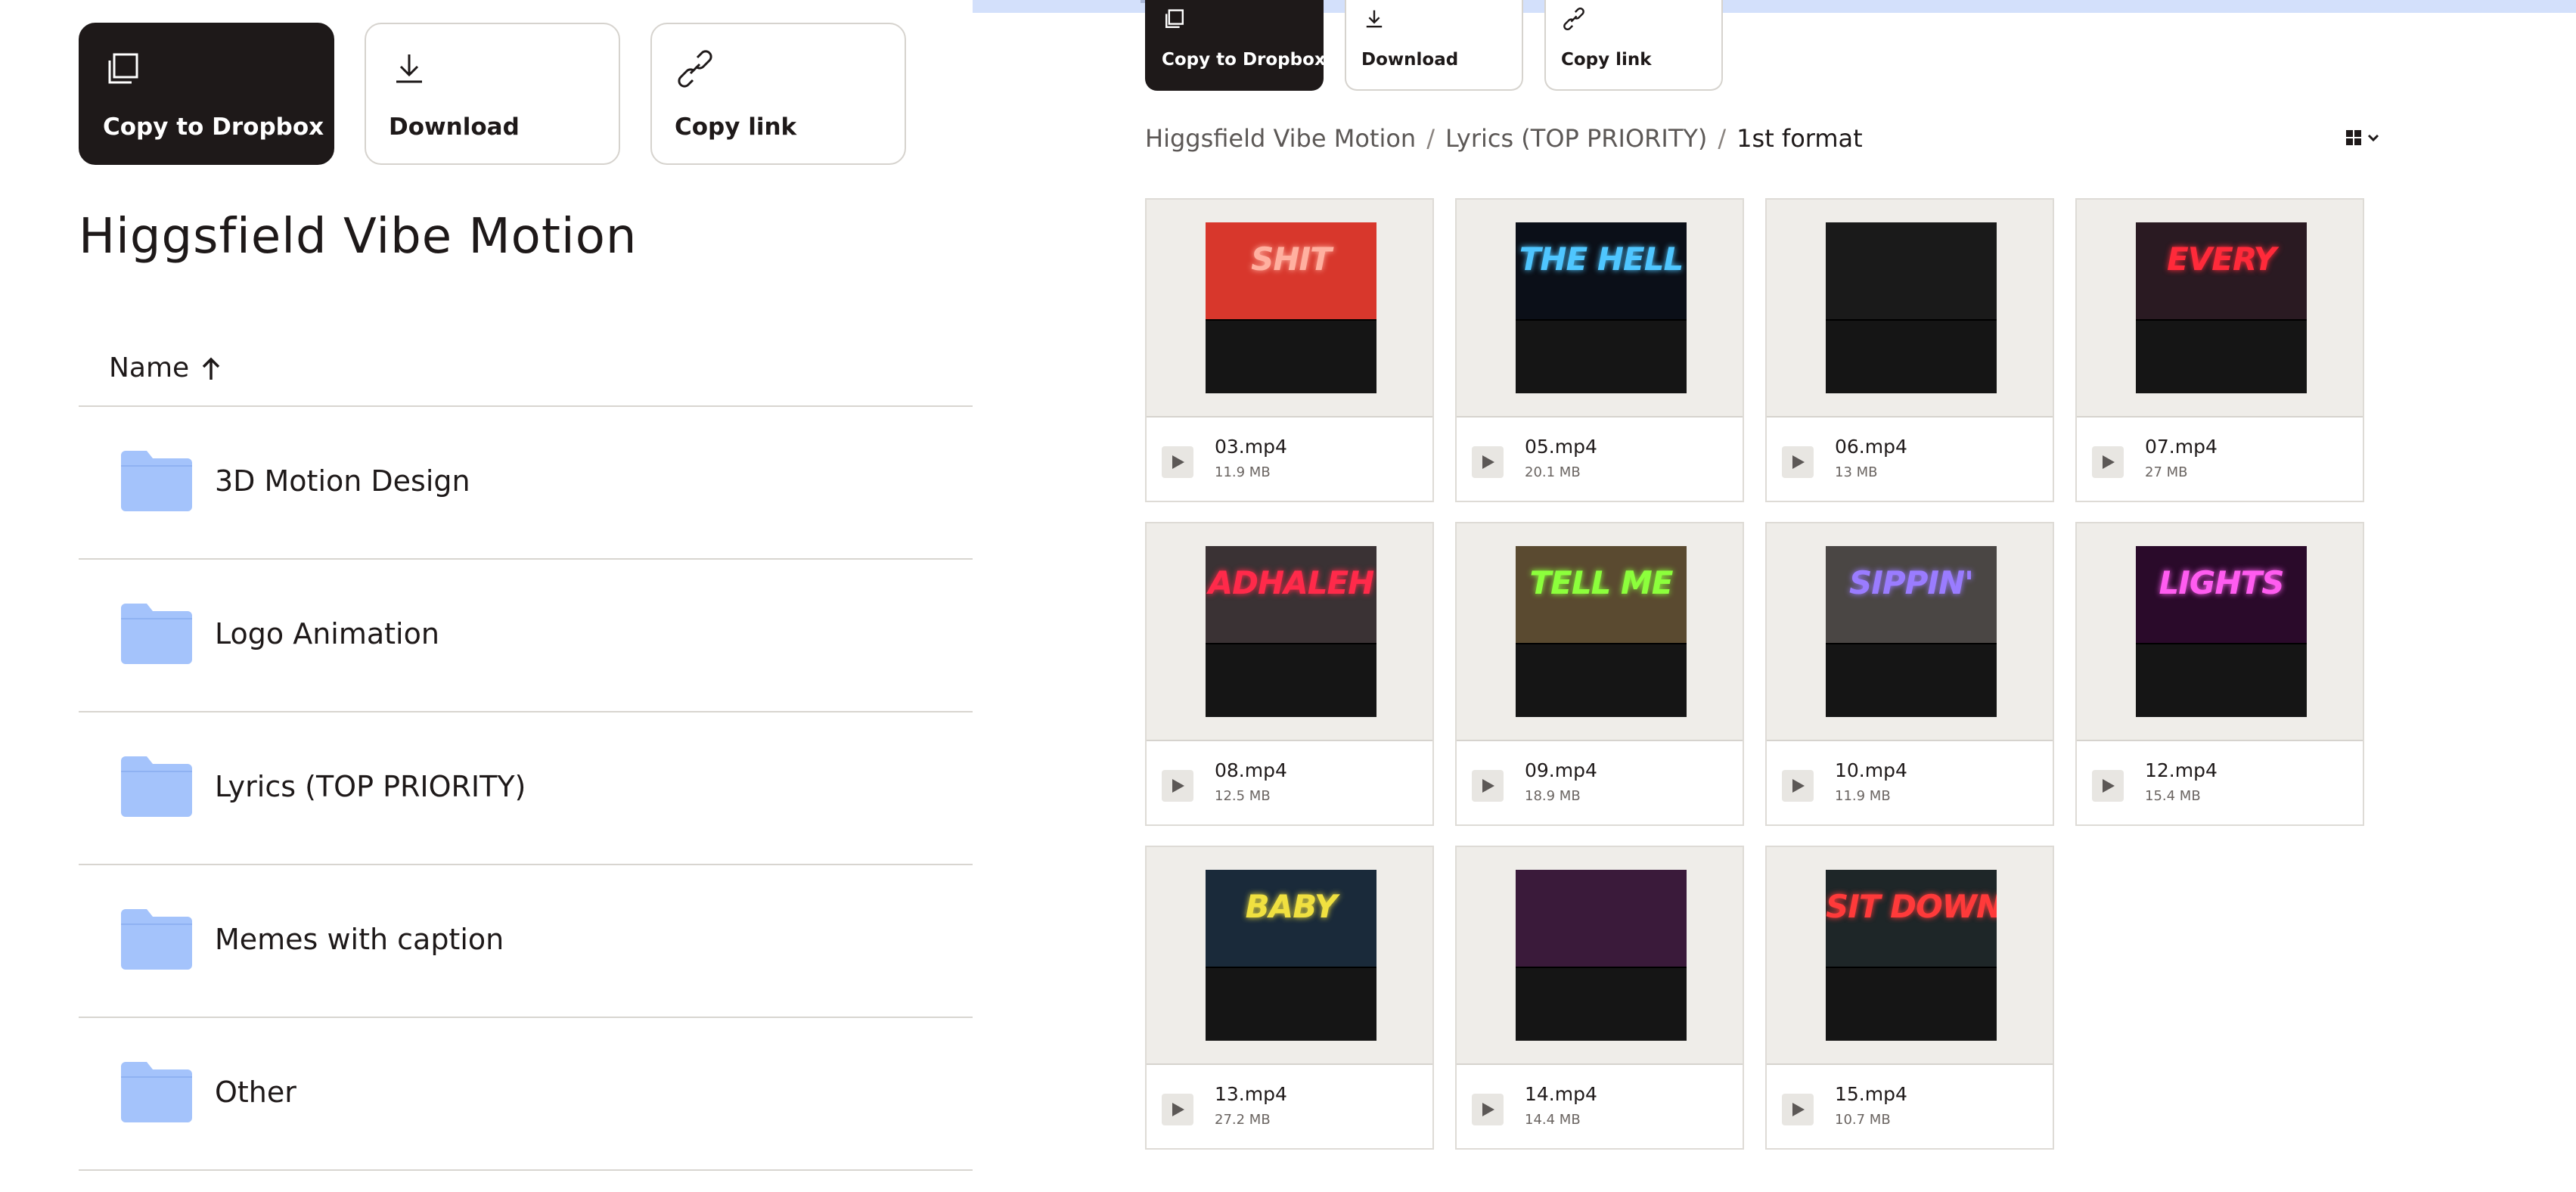 The image size is (2576, 1192). What do you see at coordinates (1871, 770) in the screenshot?
I see `file-name: 10.mp4` at bounding box center [1871, 770].